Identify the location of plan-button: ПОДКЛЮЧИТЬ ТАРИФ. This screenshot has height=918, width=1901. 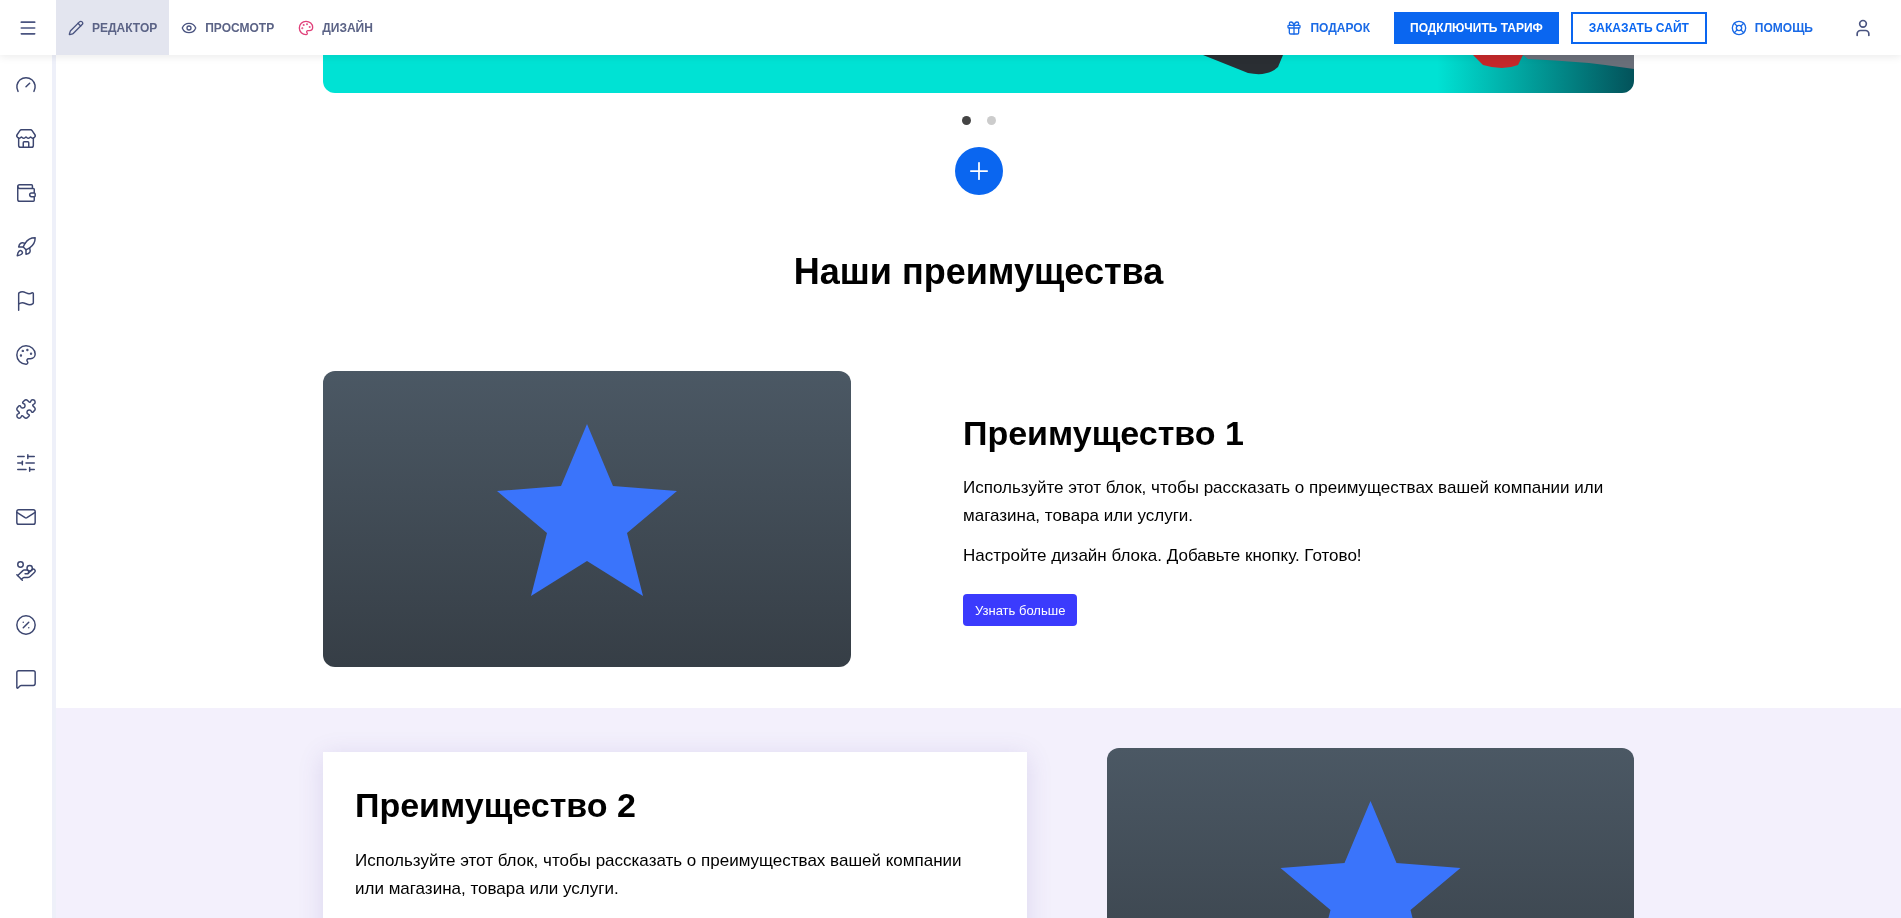
(1476, 27).